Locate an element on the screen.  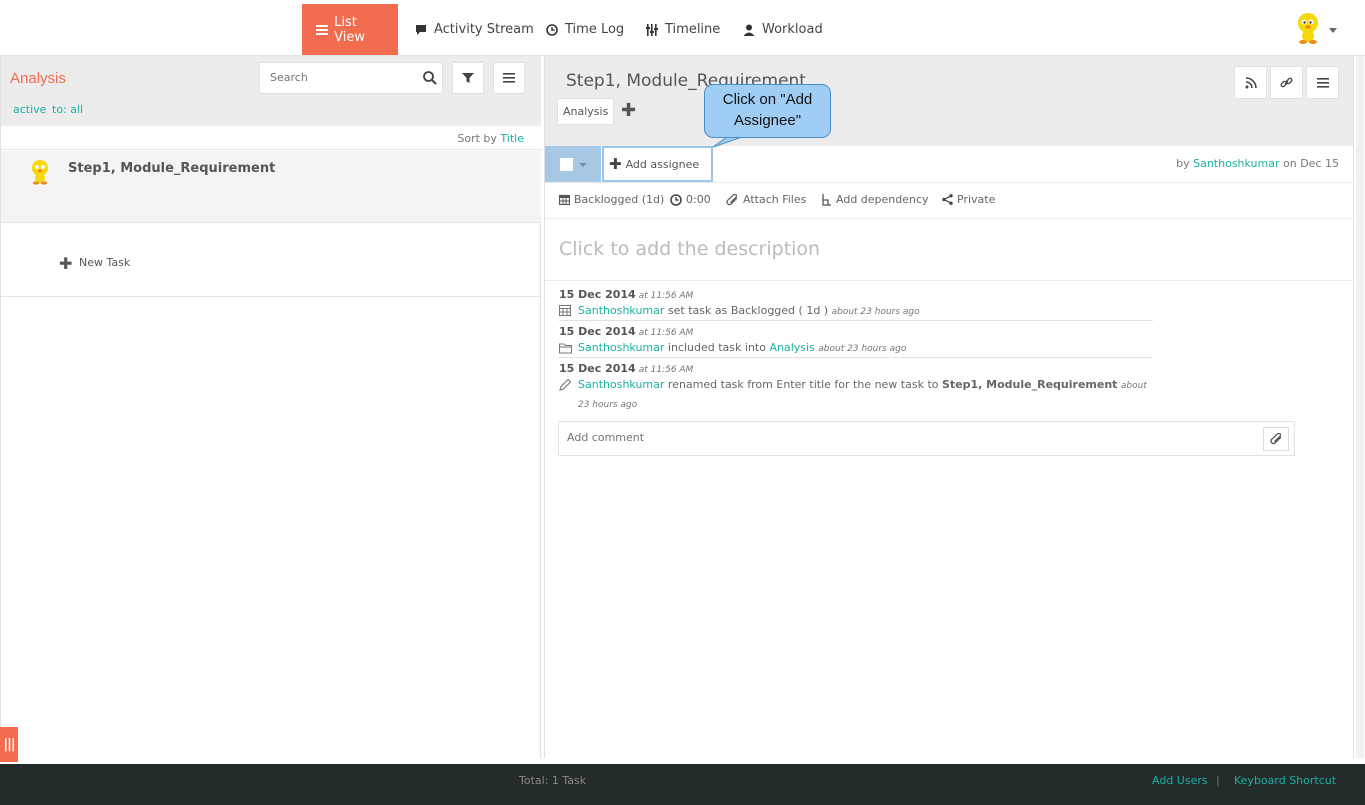
attach-comment-button is located at coordinates (1276, 439).